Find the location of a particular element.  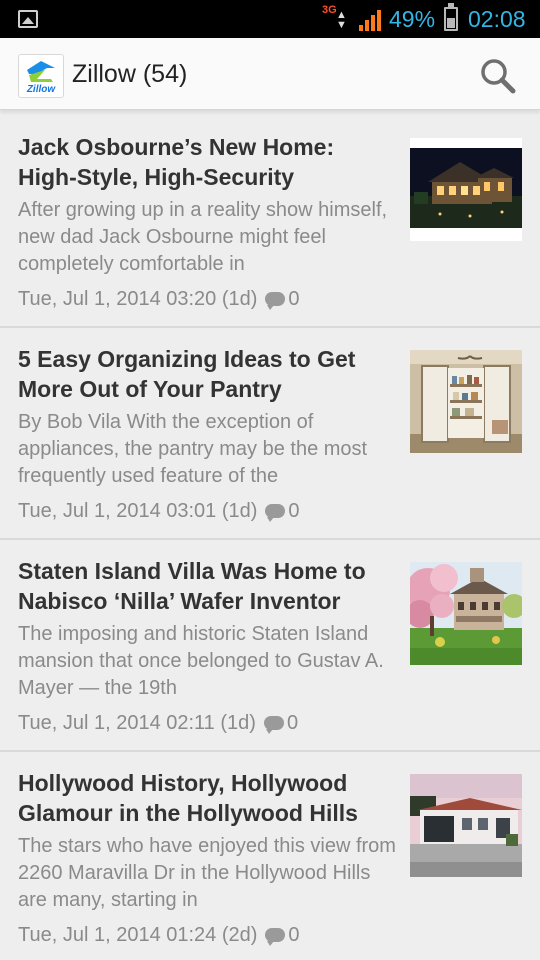

article-meta: Tue, Jul 1, 2014 03:20 (1d) 0 is located at coordinates (159, 299).